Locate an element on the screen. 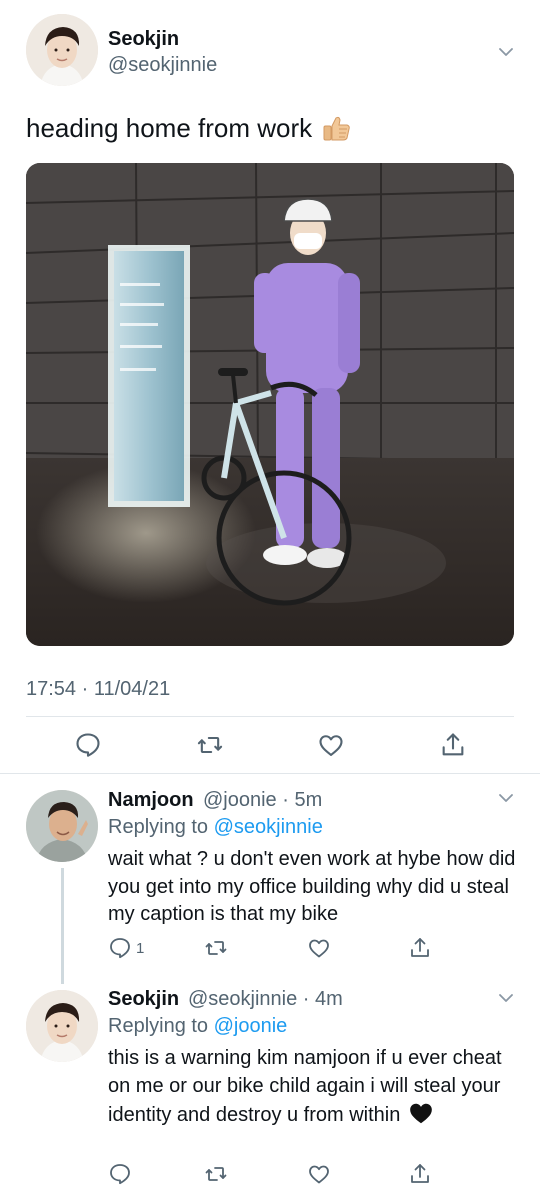 Image resolution: width=540 pixels, height=1200 pixels. reply-author-meta: @joonie · 5m is located at coordinates (262, 800).